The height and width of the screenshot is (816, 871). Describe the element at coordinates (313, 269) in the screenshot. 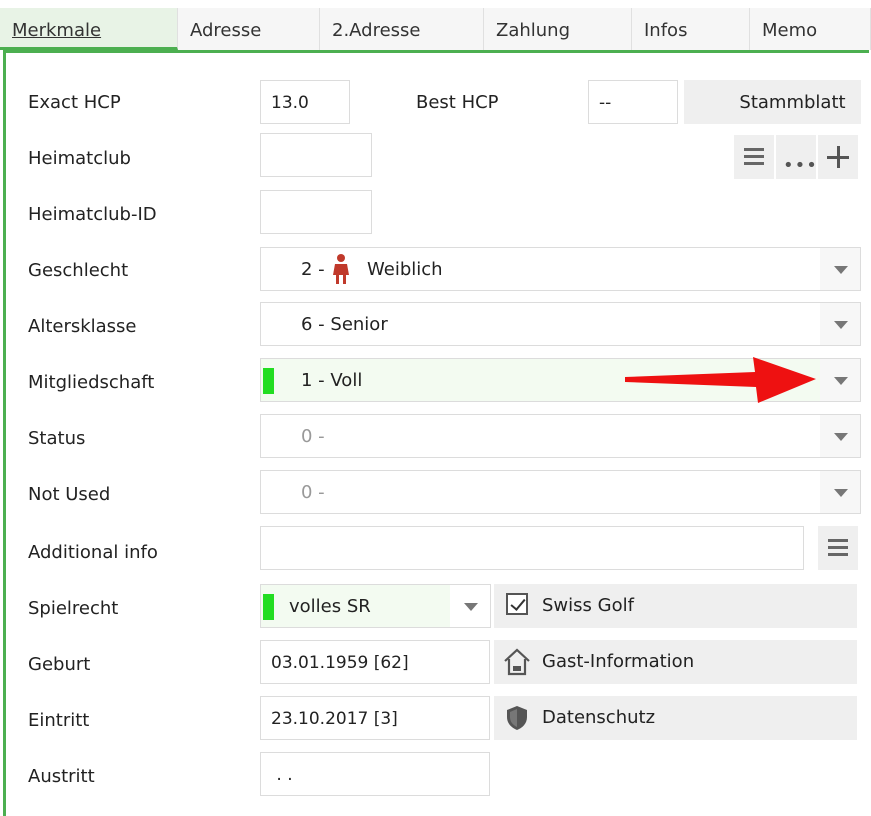

I see `geschlecht-code: 2 -` at that location.